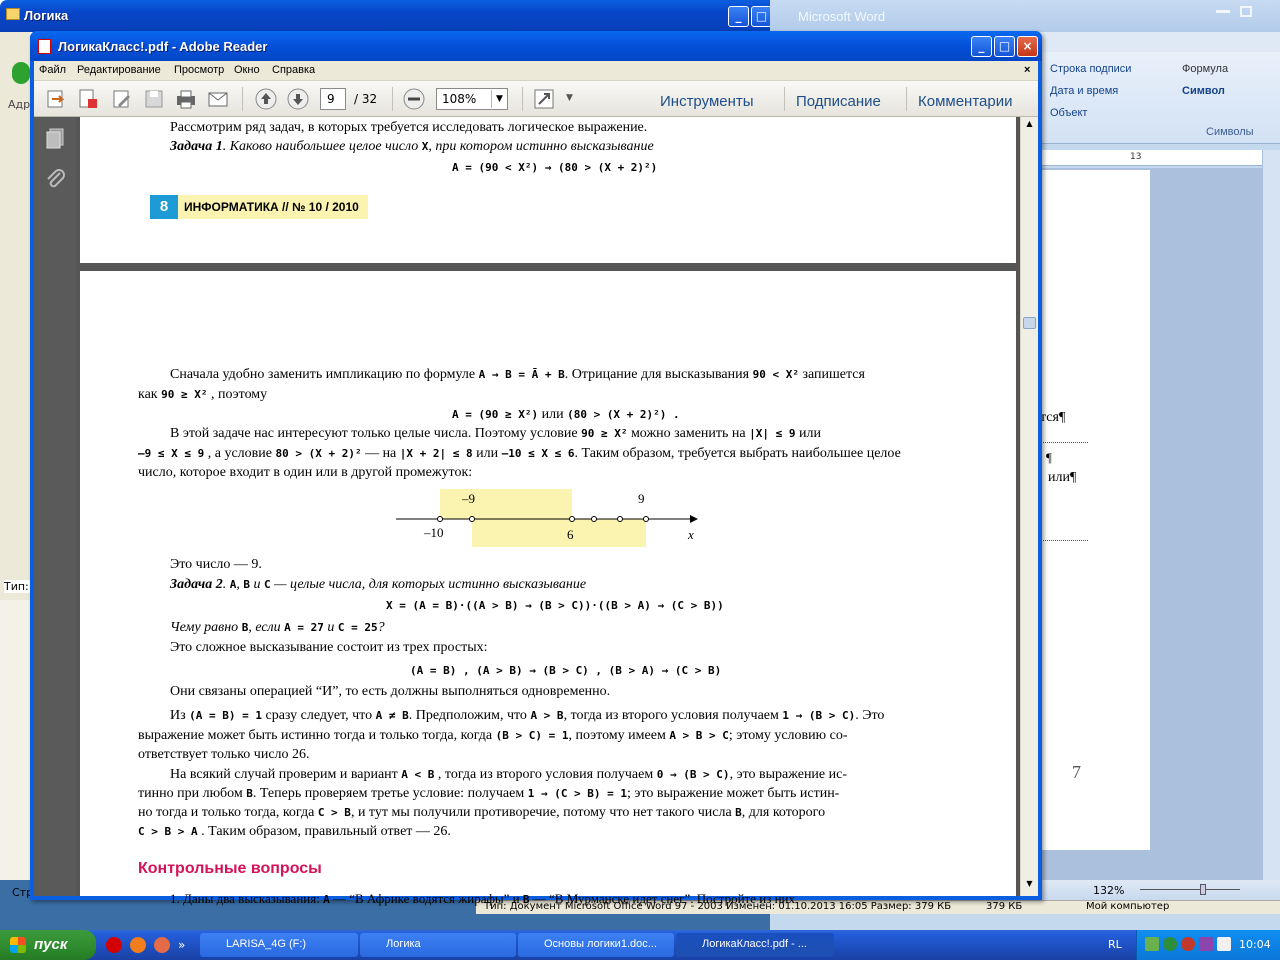 This screenshot has width=1280, height=960. Describe the element at coordinates (1224, 944) in the screenshot. I see `tray-info-icon` at that location.